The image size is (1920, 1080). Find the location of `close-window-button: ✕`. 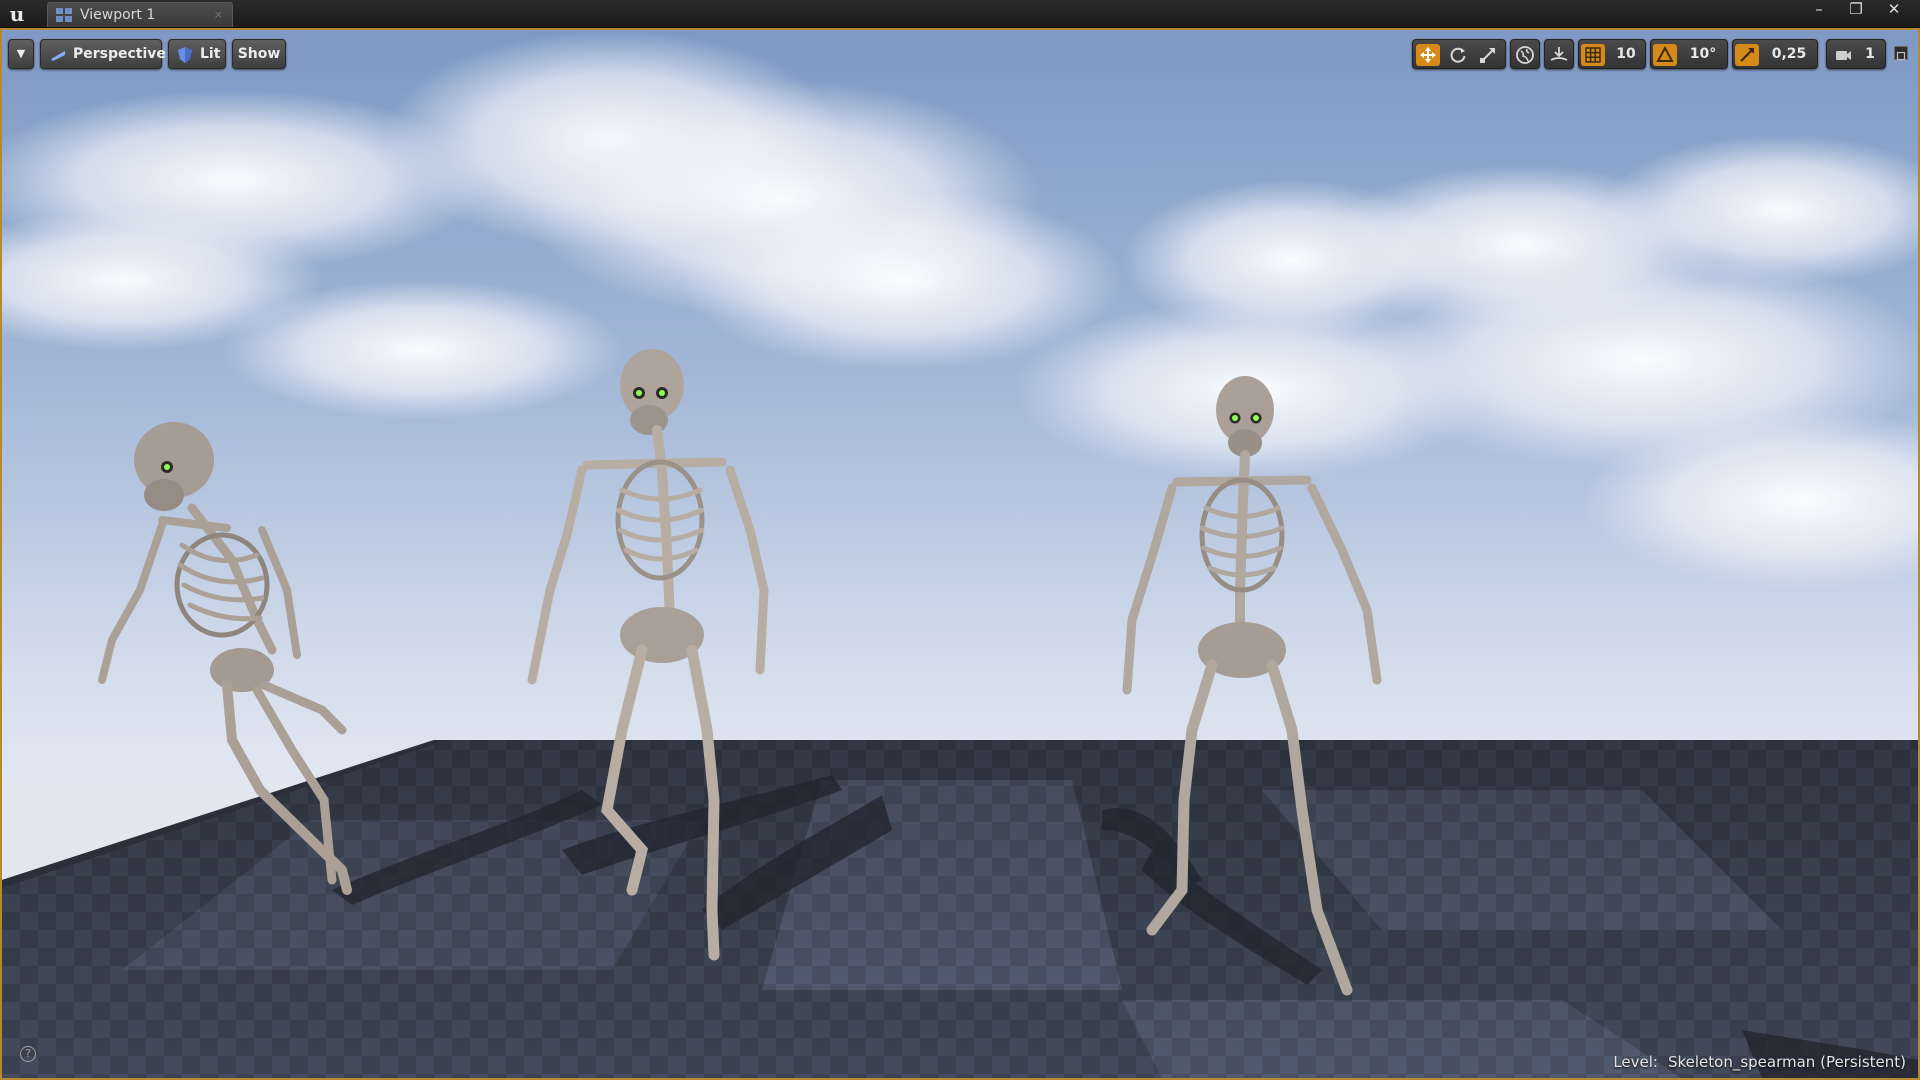

close-window-button: ✕ is located at coordinates (1894, 10).